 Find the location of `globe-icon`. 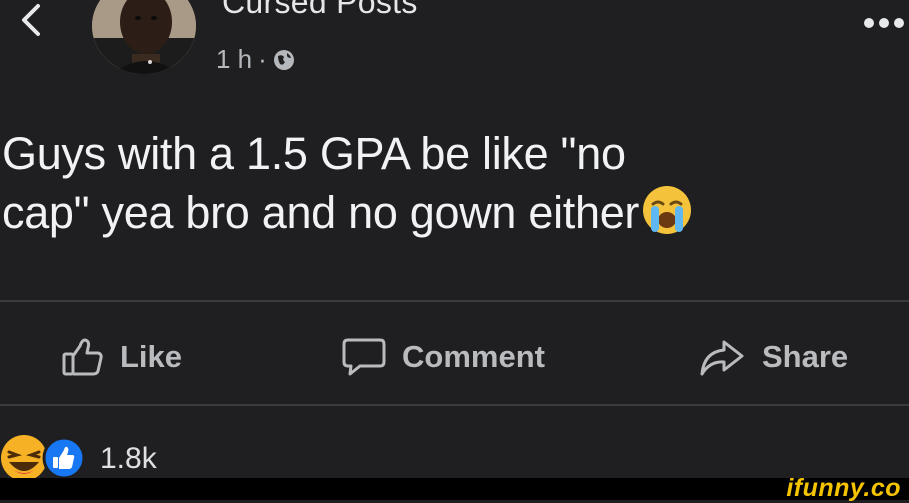

globe-icon is located at coordinates (283, 59).